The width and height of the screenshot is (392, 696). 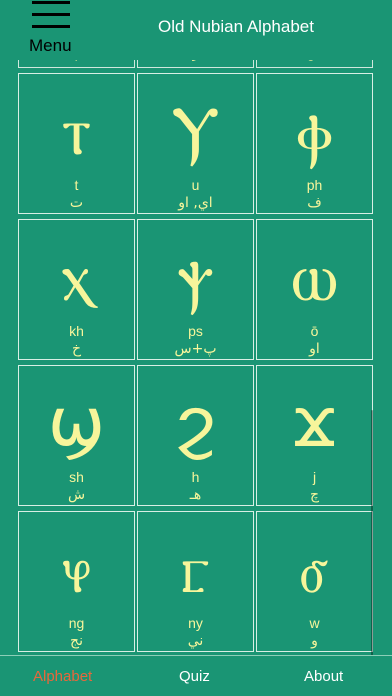 I want to click on letter-glyph: ⲭ, so click(x=76, y=277).